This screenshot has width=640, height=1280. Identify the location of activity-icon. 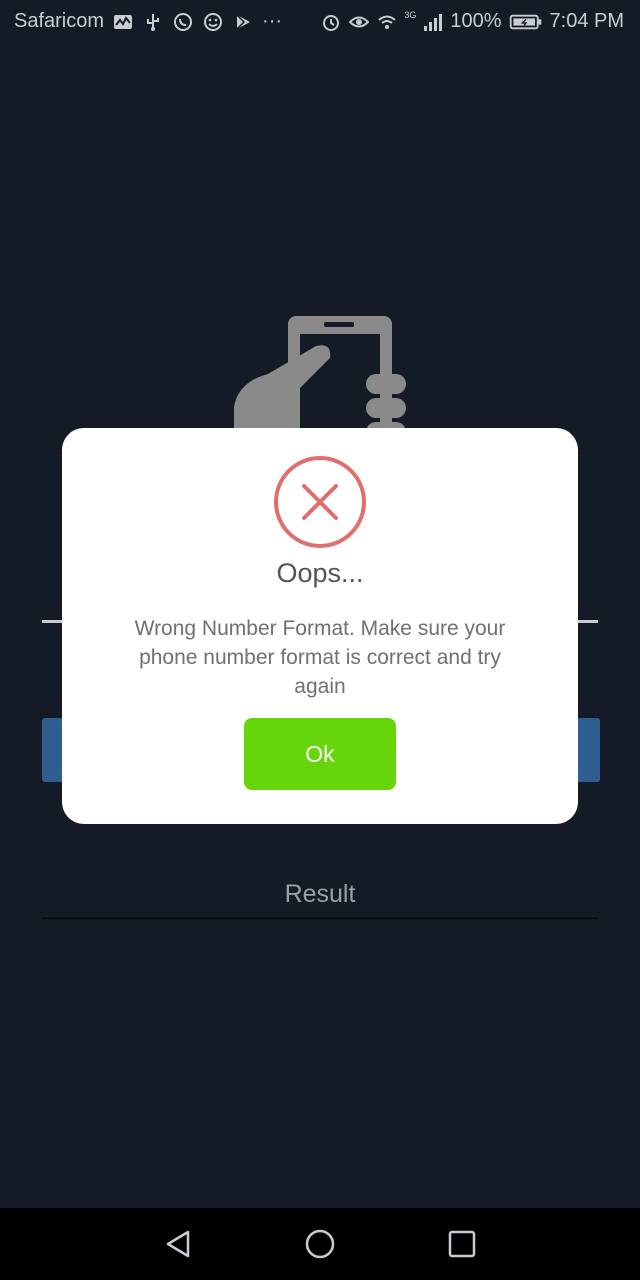
(123, 22).